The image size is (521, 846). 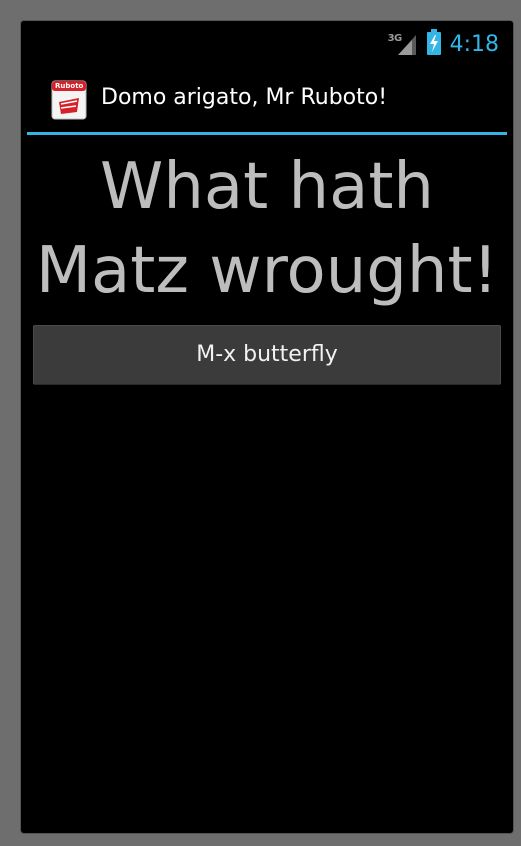 What do you see at coordinates (267, 133) in the screenshot?
I see `action-bar-divider` at bounding box center [267, 133].